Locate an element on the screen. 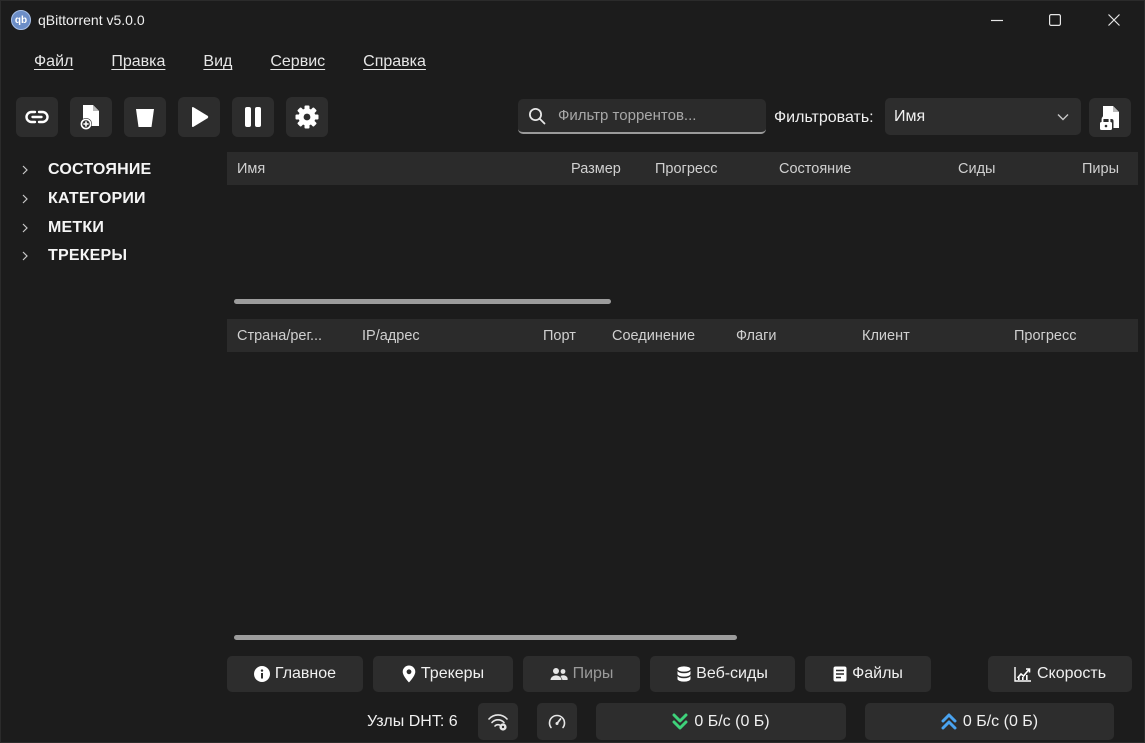 The width and height of the screenshot is (1145, 743). pause-icon is located at coordinates (253, 117).